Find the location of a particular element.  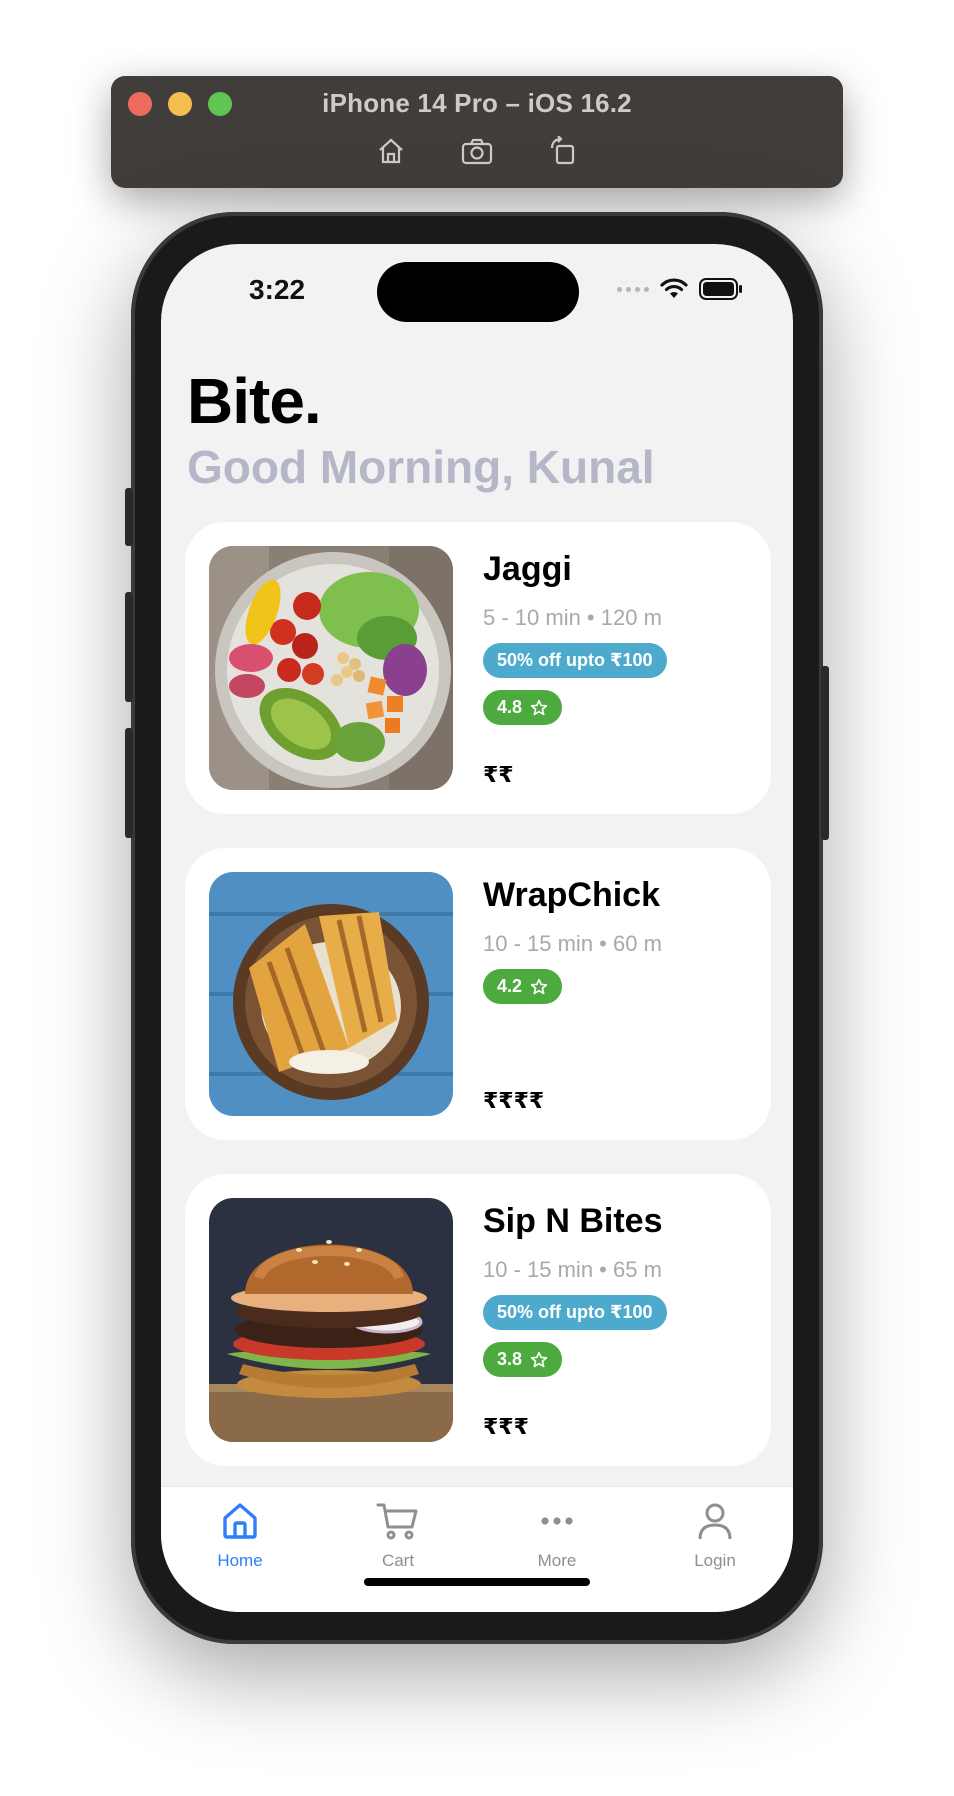

action-button is located at coordinates (129, 517).